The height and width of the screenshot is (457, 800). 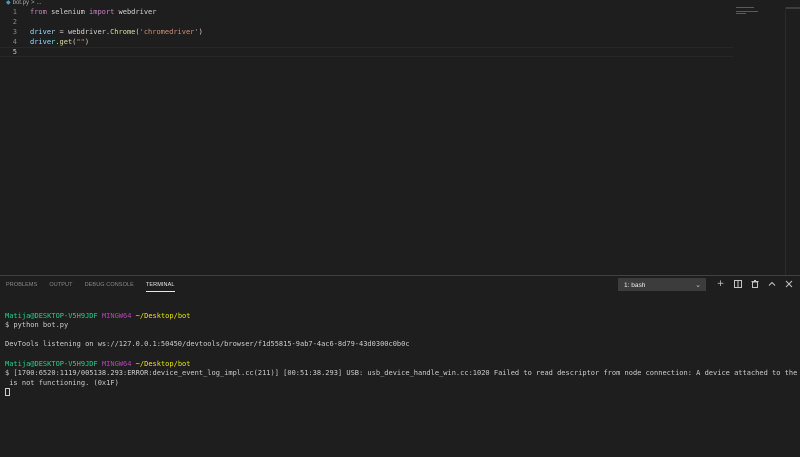 What do you see at coordinates (160, 285) in the screenshot?
I see `tab-terminal: TERMINAL` at bounding box center [160, 285].